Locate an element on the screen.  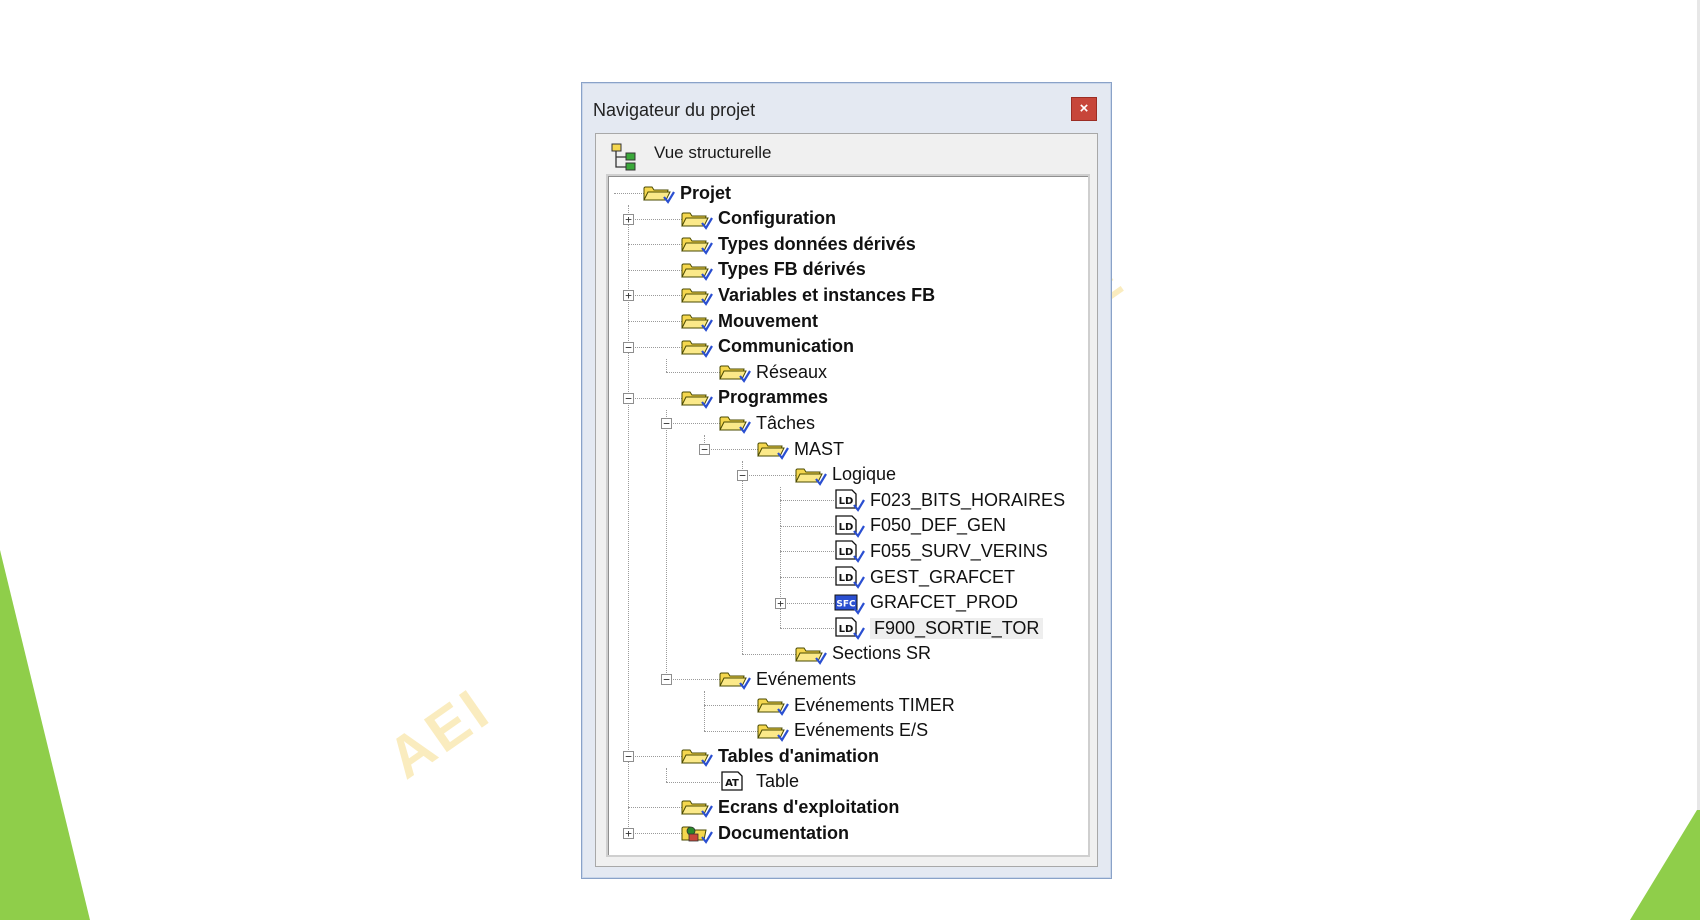
tree-node-configuration: Configuration is located at coordinates (758, 219).